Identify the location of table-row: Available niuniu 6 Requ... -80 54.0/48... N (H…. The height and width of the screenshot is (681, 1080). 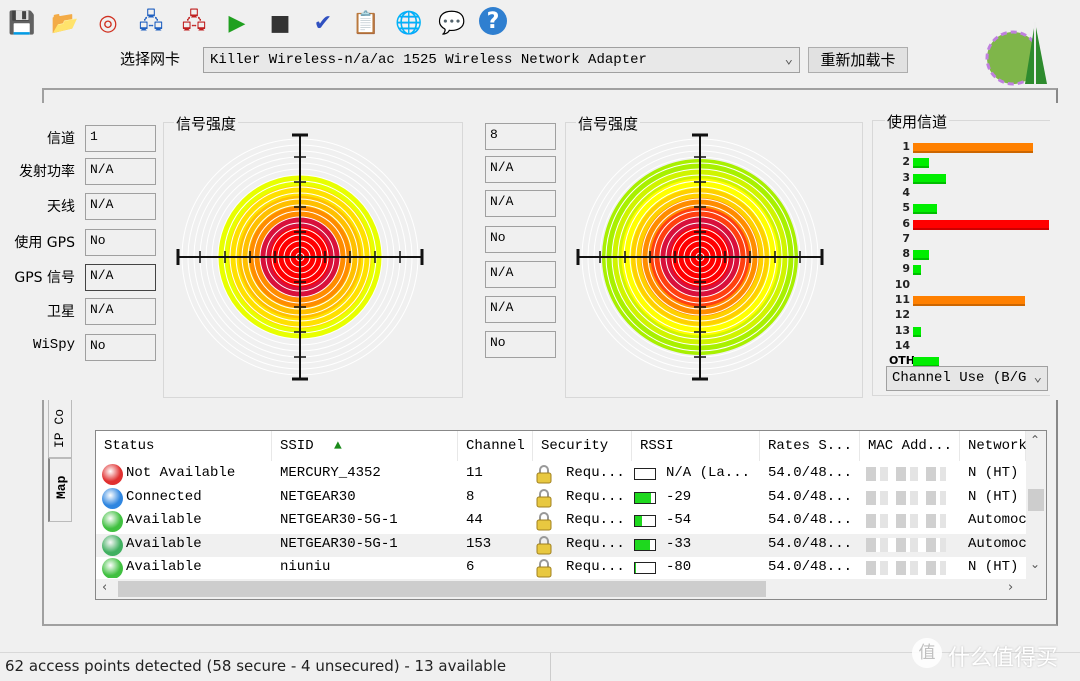
(561, 567).